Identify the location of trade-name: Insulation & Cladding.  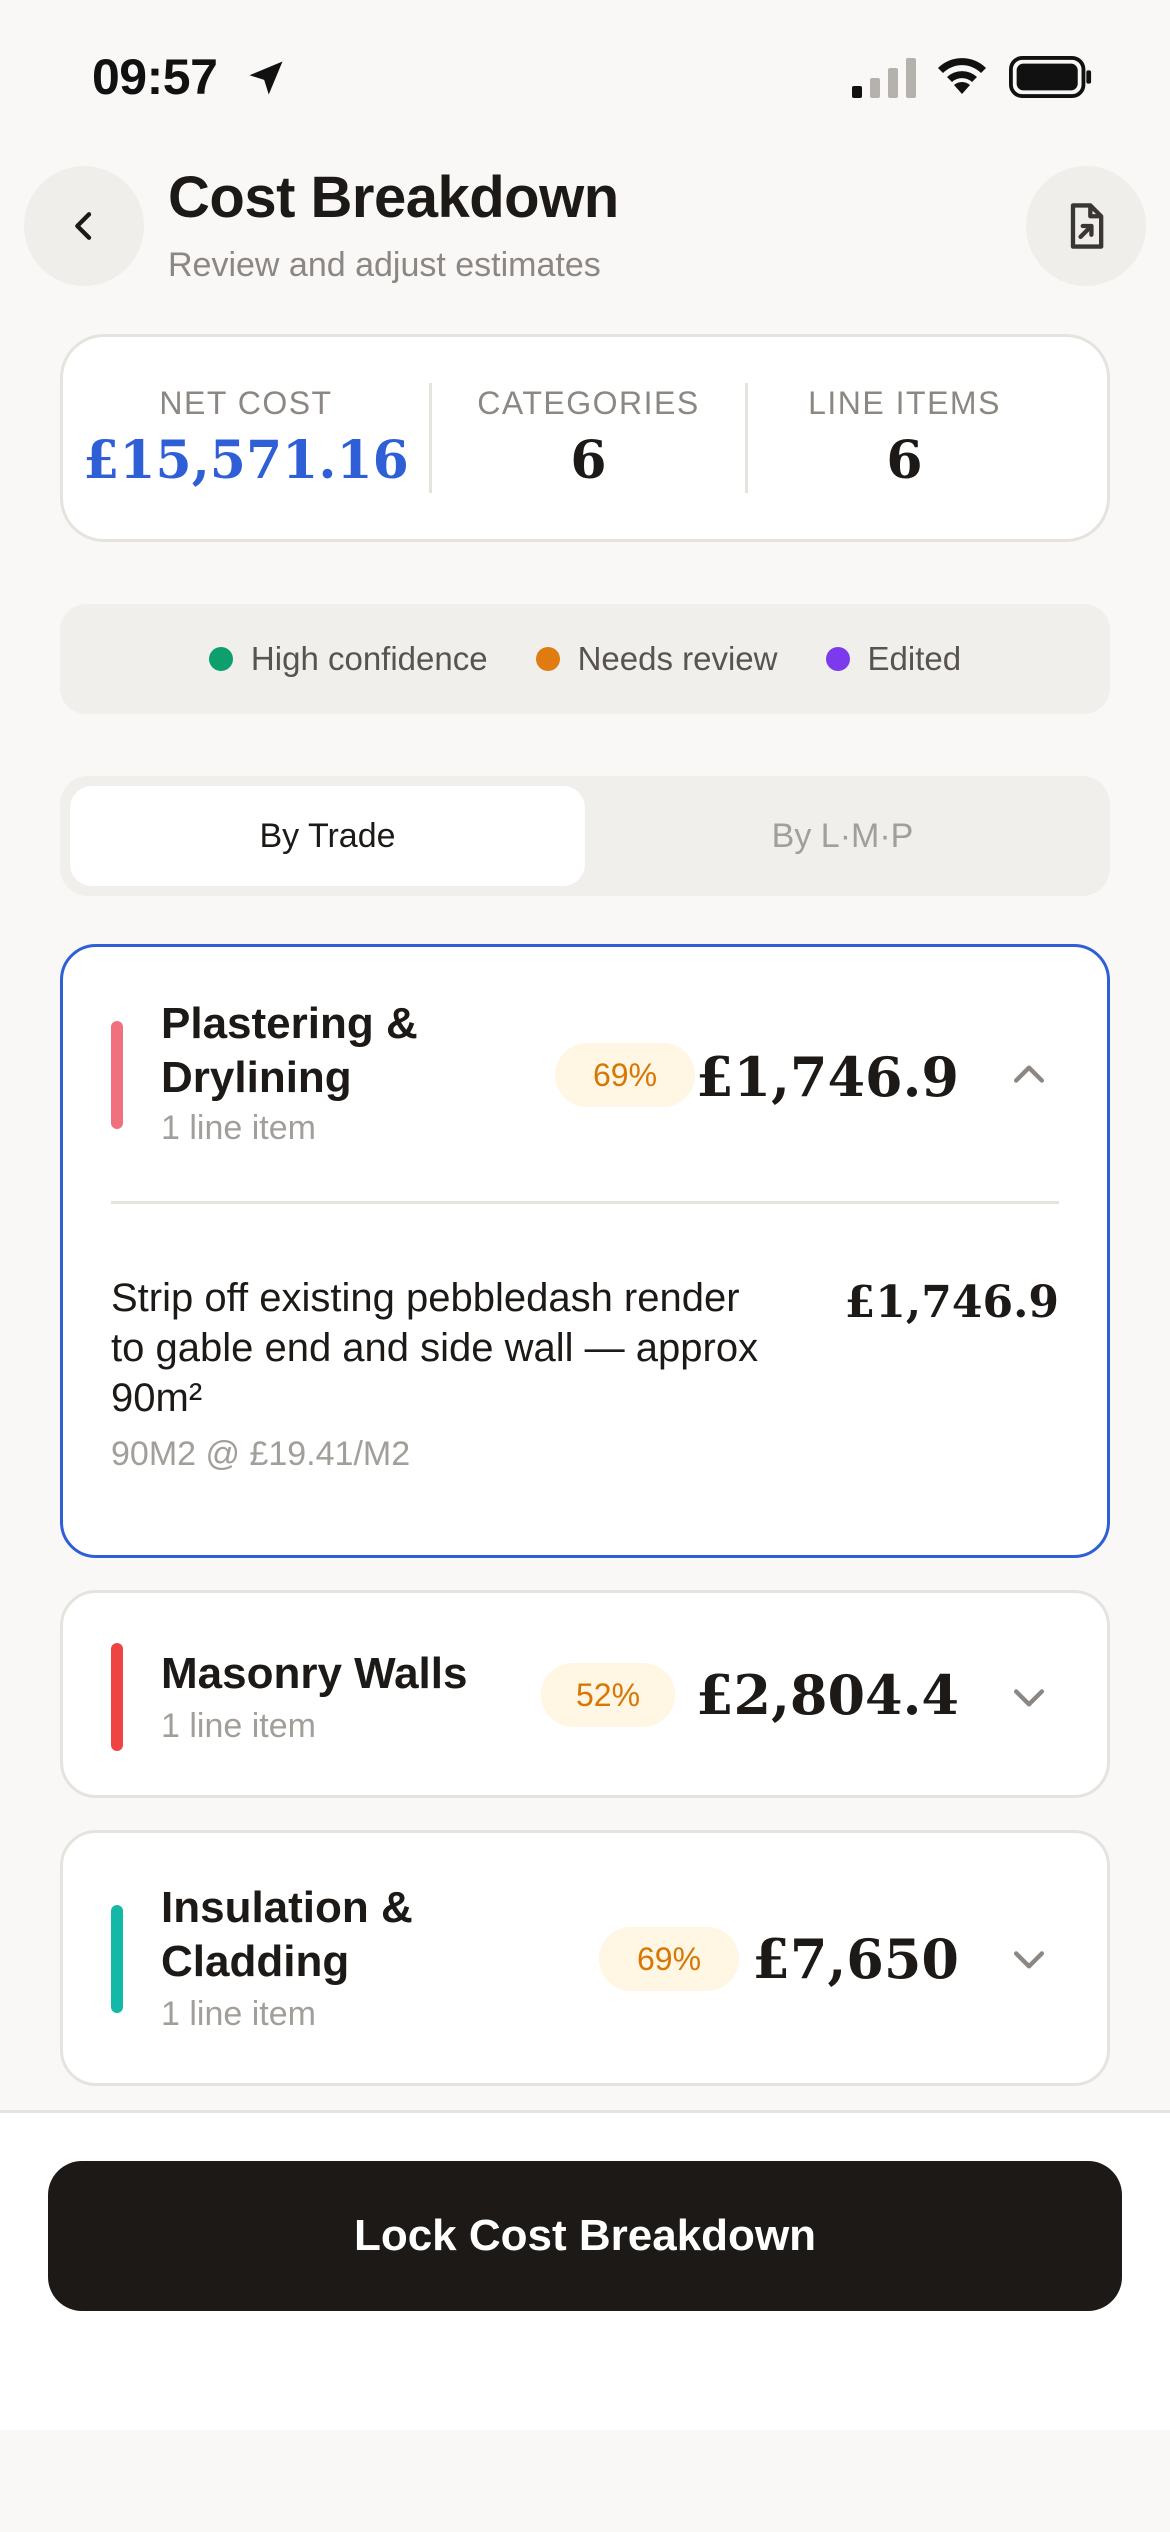
(287, 1935).